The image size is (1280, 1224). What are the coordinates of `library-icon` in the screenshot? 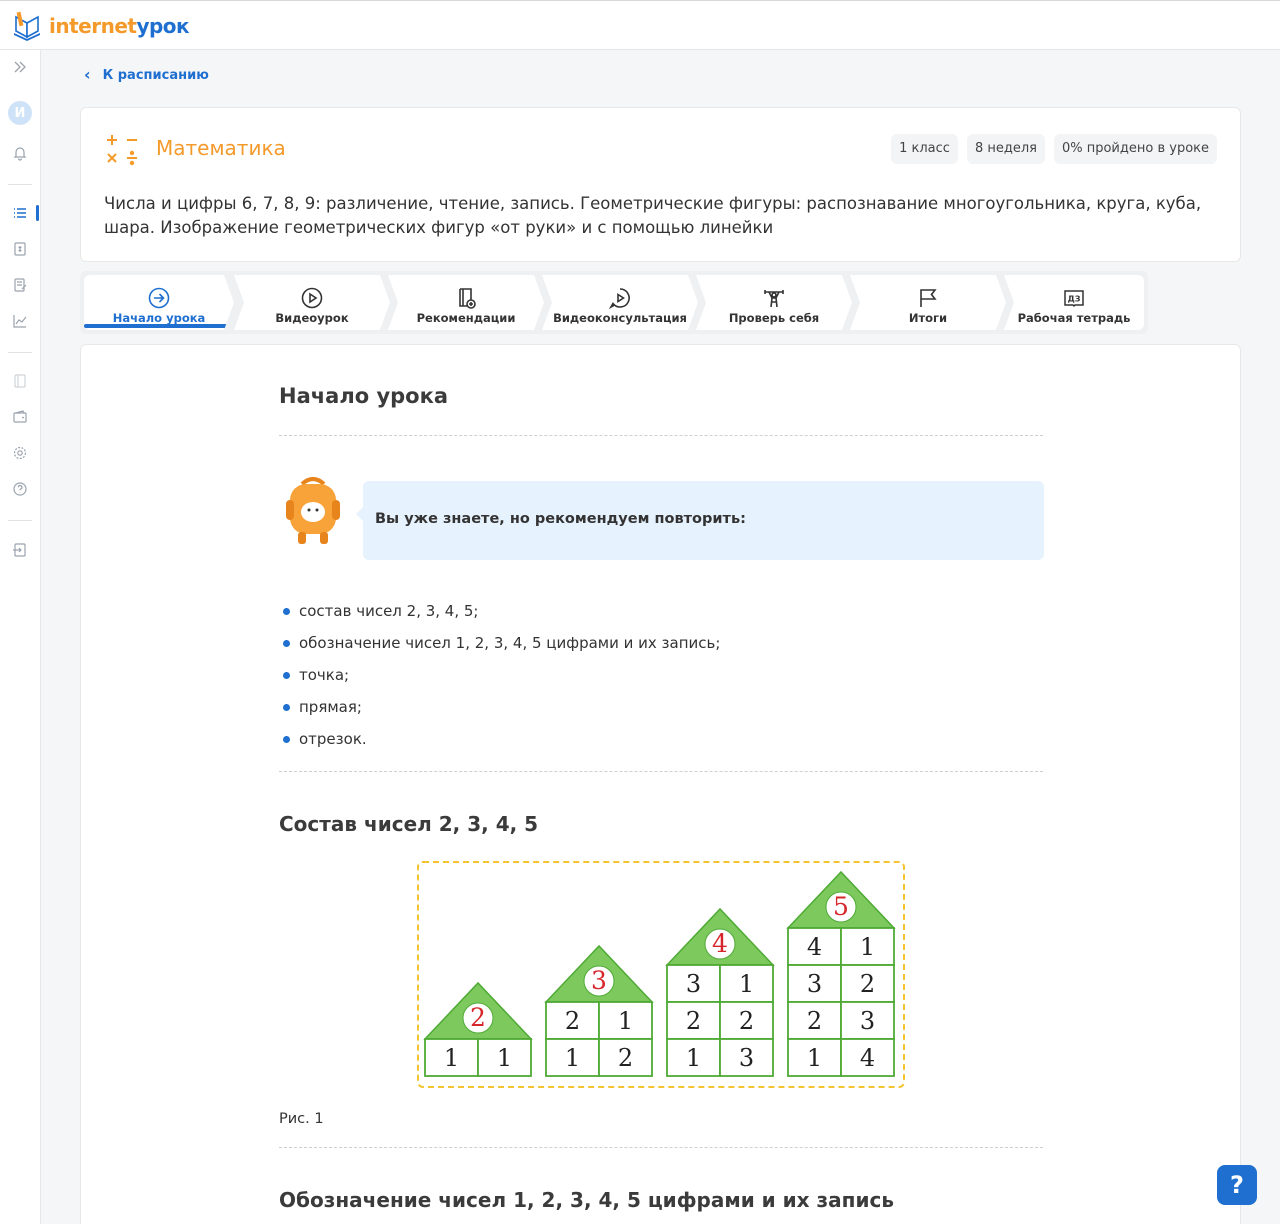 It's located at (20, 381).